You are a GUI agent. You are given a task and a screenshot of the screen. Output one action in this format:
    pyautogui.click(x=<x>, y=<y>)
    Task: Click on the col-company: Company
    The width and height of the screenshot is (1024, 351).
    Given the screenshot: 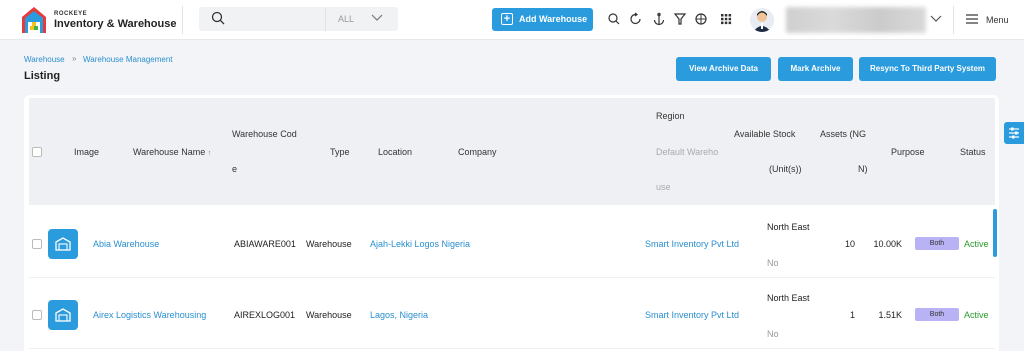 What is the action you would take?
    pyautogui.click(x=477, y=152)
    